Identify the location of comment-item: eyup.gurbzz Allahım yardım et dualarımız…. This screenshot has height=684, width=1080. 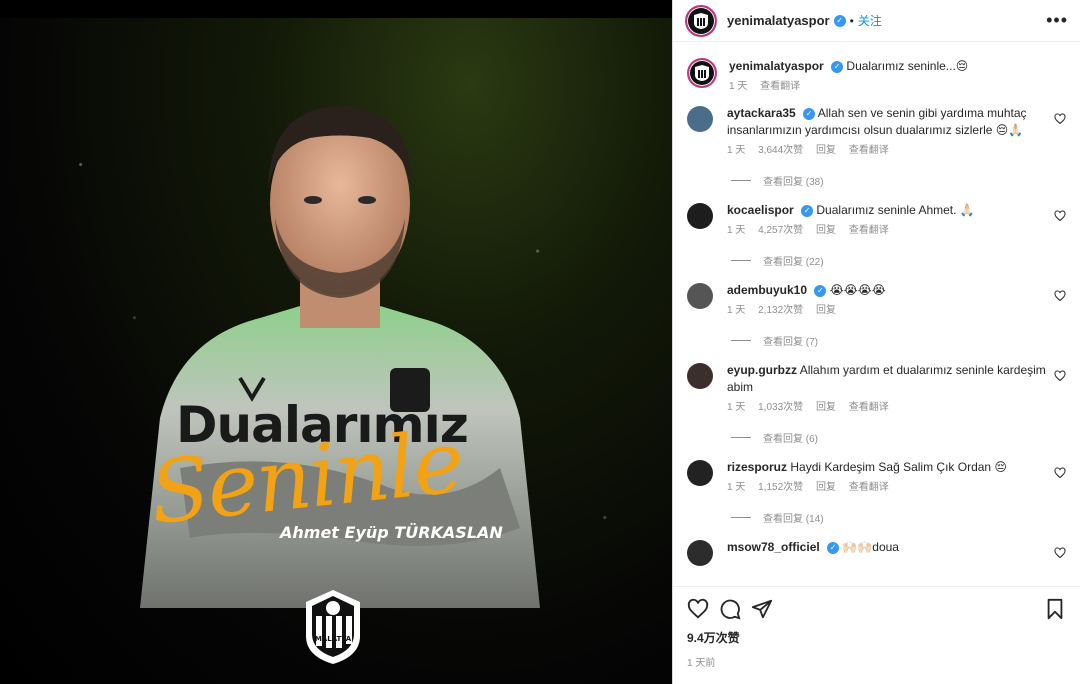
(876, 398).